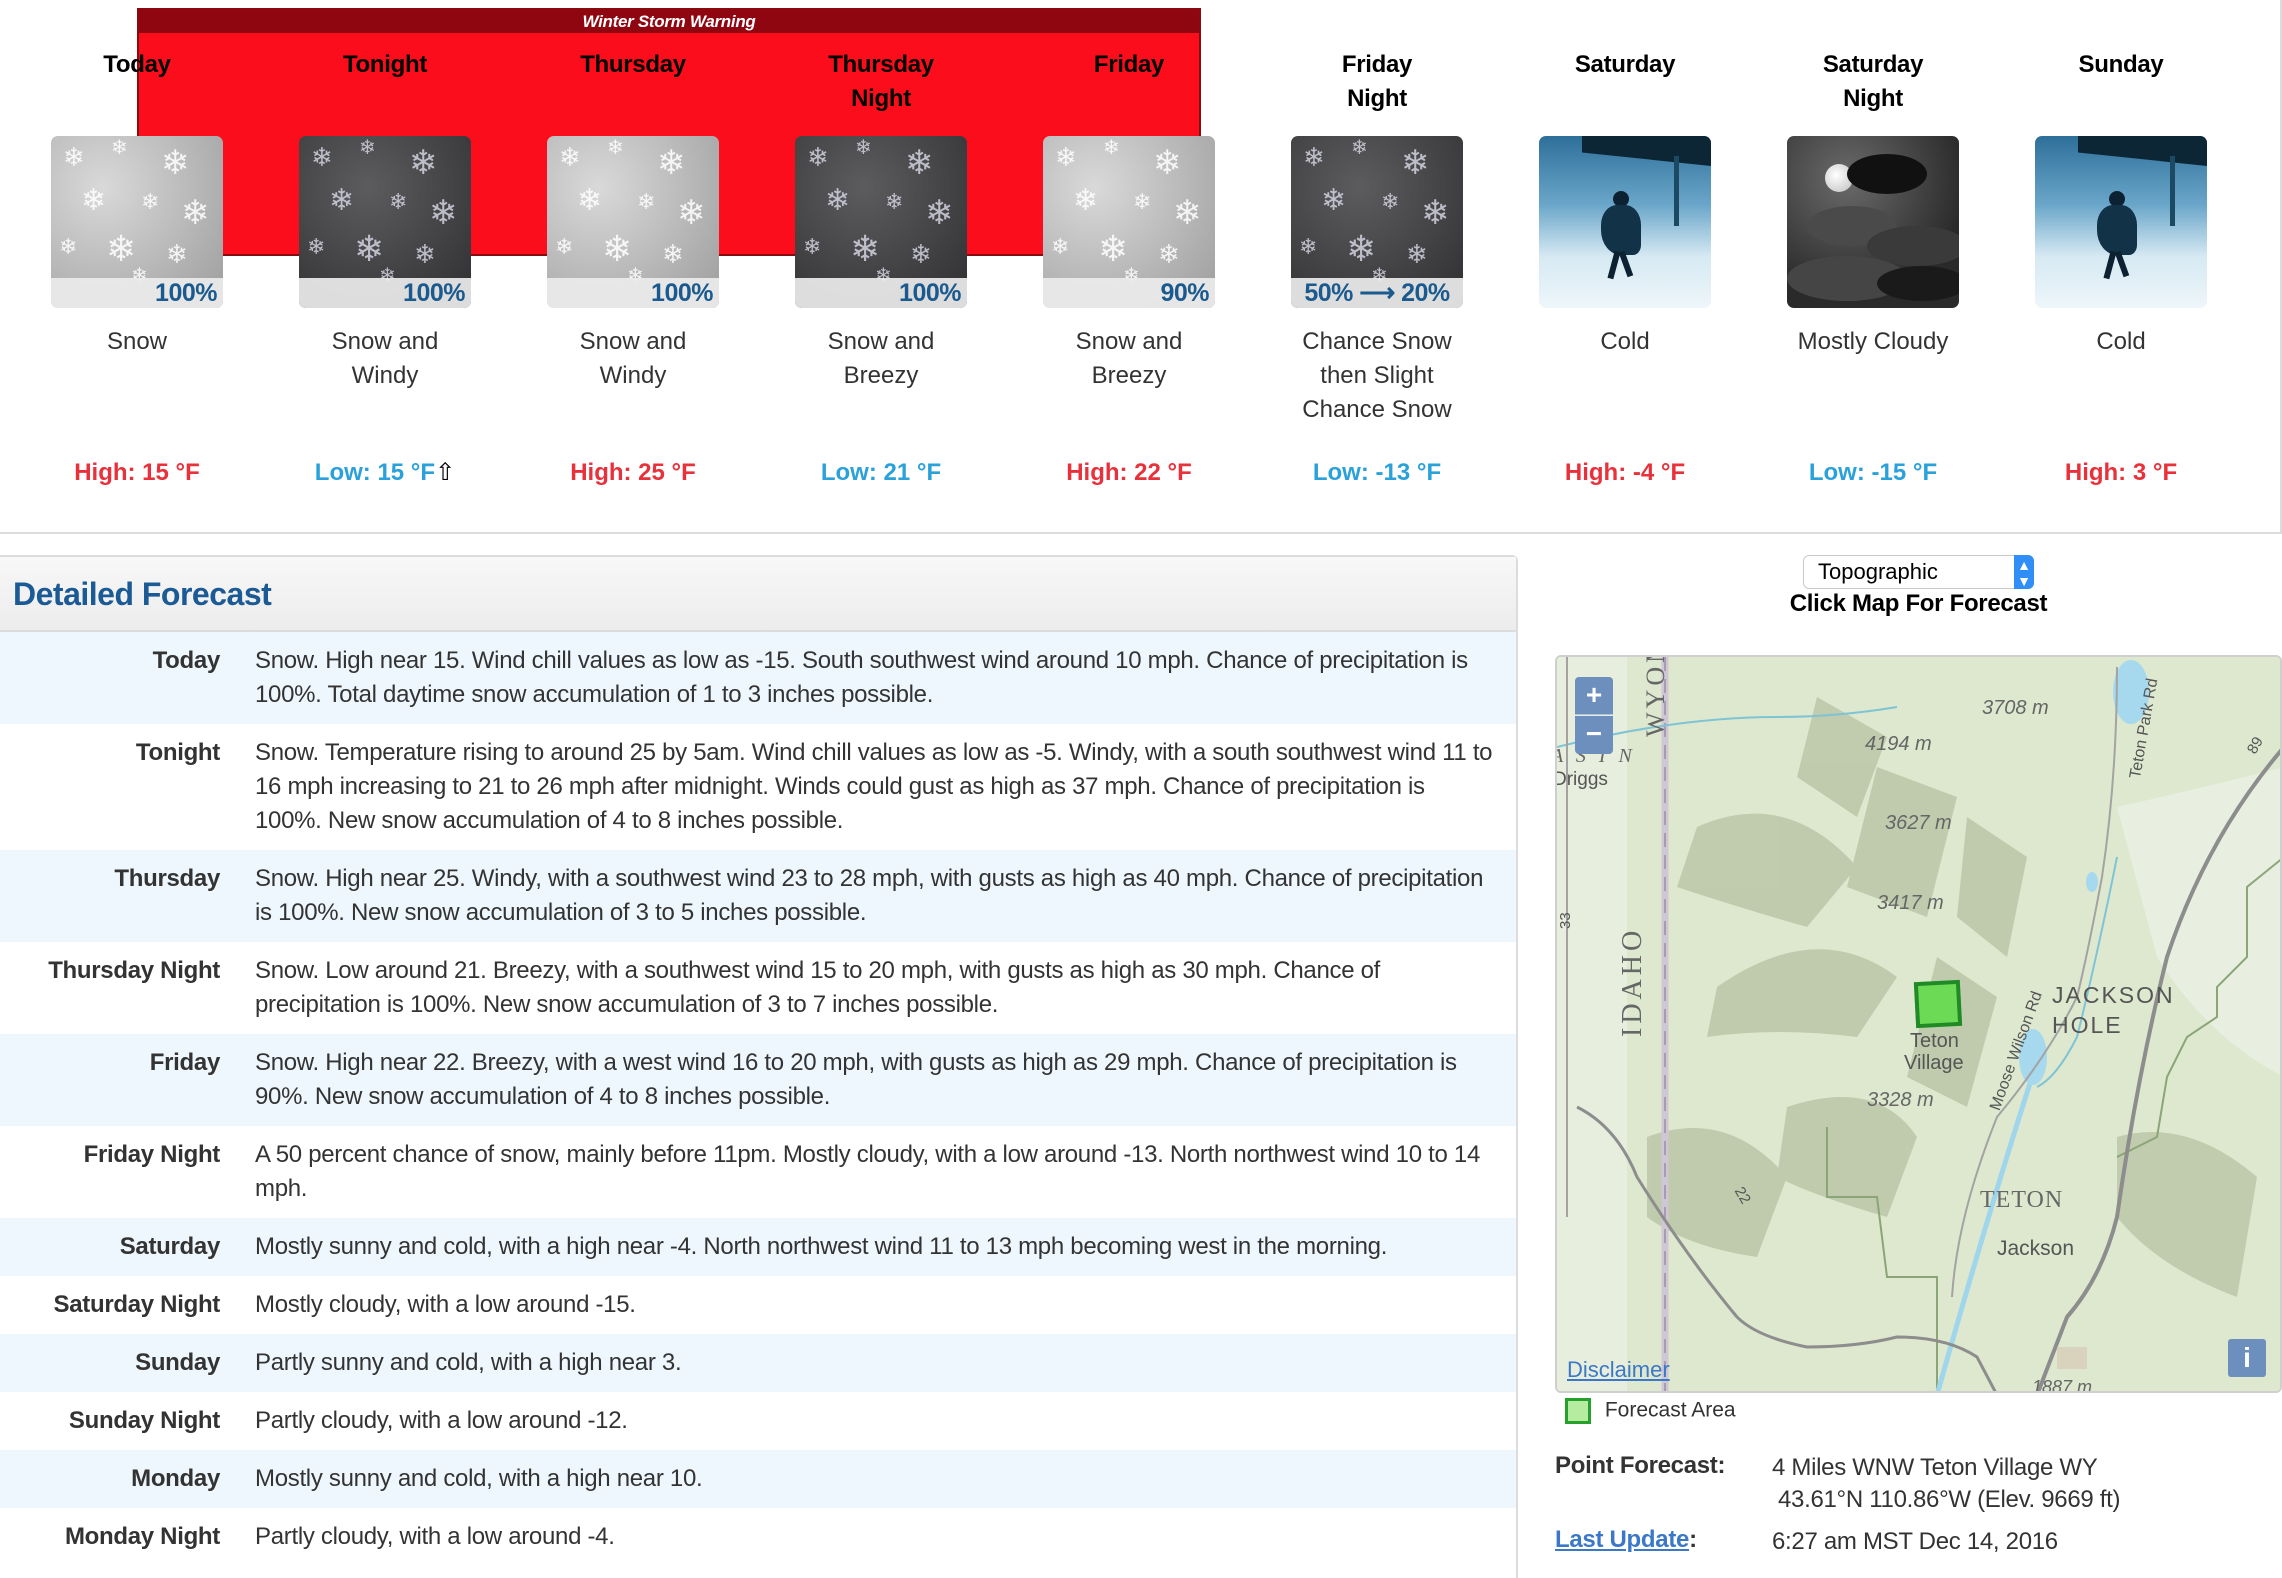  Describe the element at coordinates (1618, 1370) in the screenshot. I see `disclaimer-link: Disclaimer` at that location.